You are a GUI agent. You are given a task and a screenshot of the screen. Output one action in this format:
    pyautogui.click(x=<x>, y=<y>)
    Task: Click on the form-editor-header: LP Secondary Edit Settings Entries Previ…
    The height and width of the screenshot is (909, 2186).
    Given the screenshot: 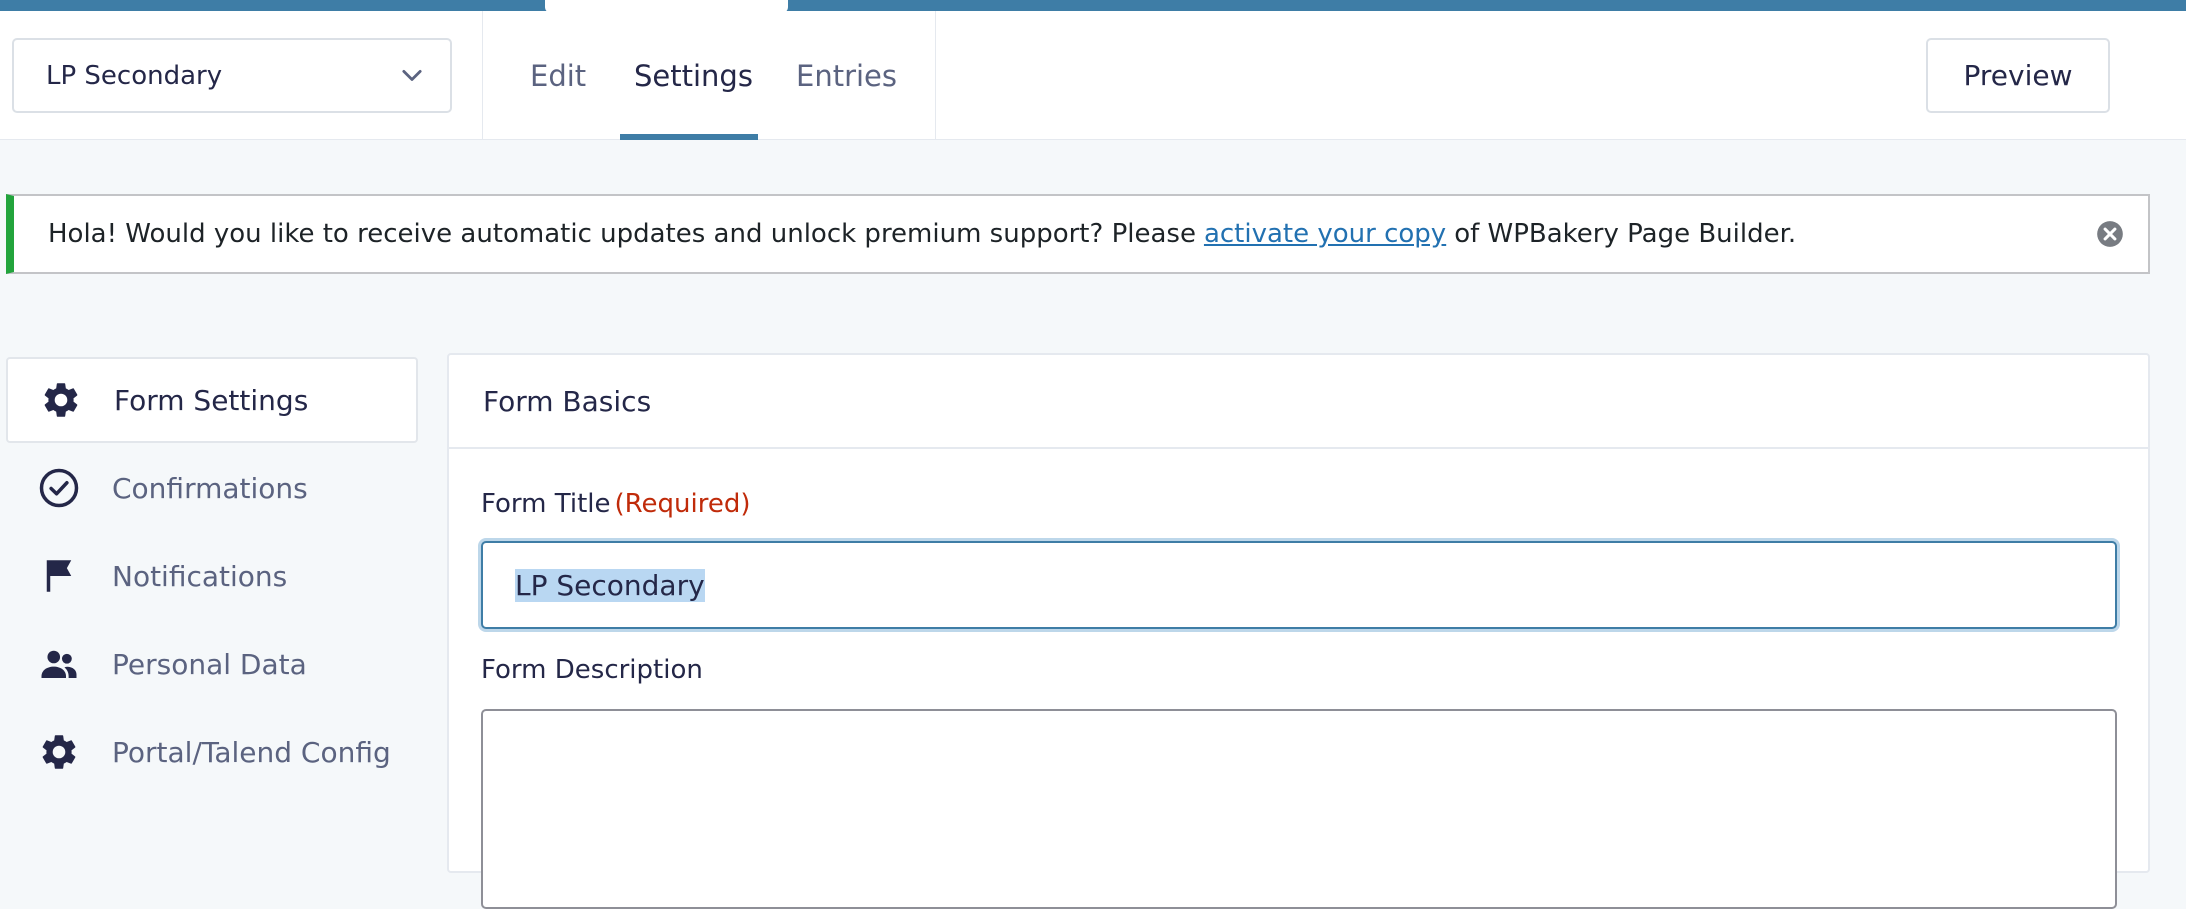 What is the action you would take?
    pyautogui.click(x=1093, y=75)
    